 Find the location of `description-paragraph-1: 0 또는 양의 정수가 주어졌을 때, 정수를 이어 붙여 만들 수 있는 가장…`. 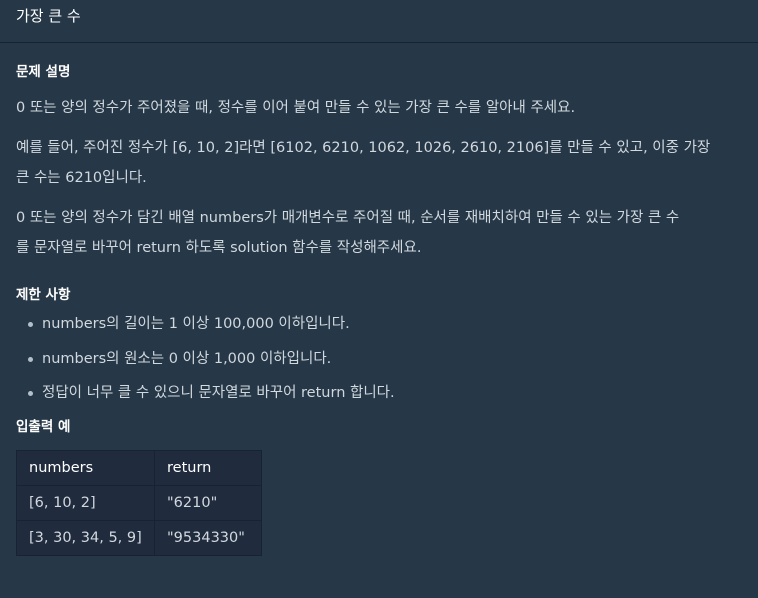

description-paragraph-1: 0 또는 양의 정수가 주어졌을 때, 정수를 이어 붙여 만들 수 있는 가장… is located at coordinates (296, 108).